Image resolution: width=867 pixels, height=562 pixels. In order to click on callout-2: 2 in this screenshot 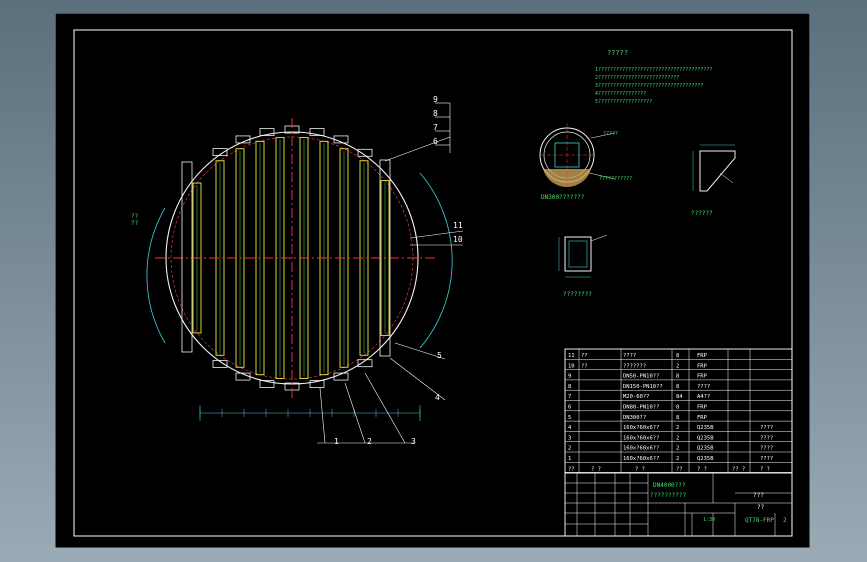, I will do `click(369, 441)`.